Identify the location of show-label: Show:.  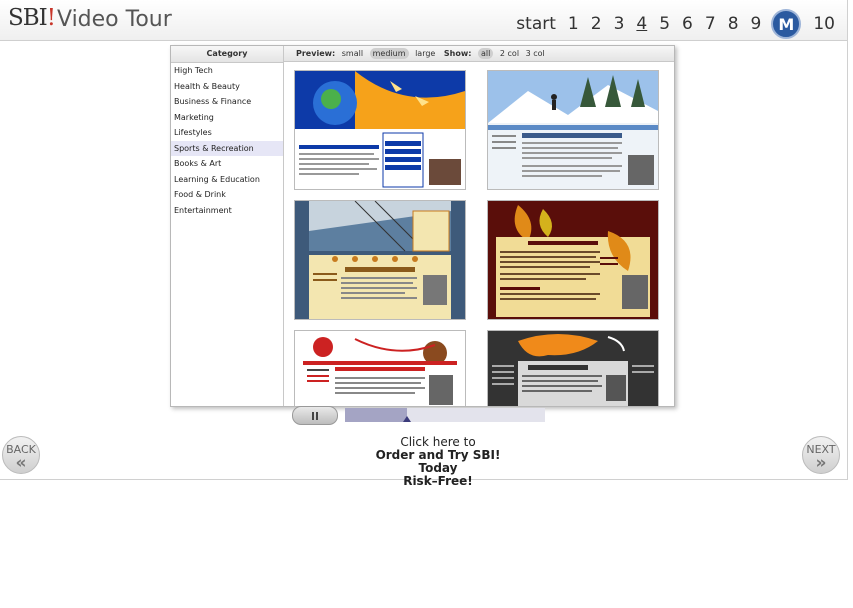
(457, 53).